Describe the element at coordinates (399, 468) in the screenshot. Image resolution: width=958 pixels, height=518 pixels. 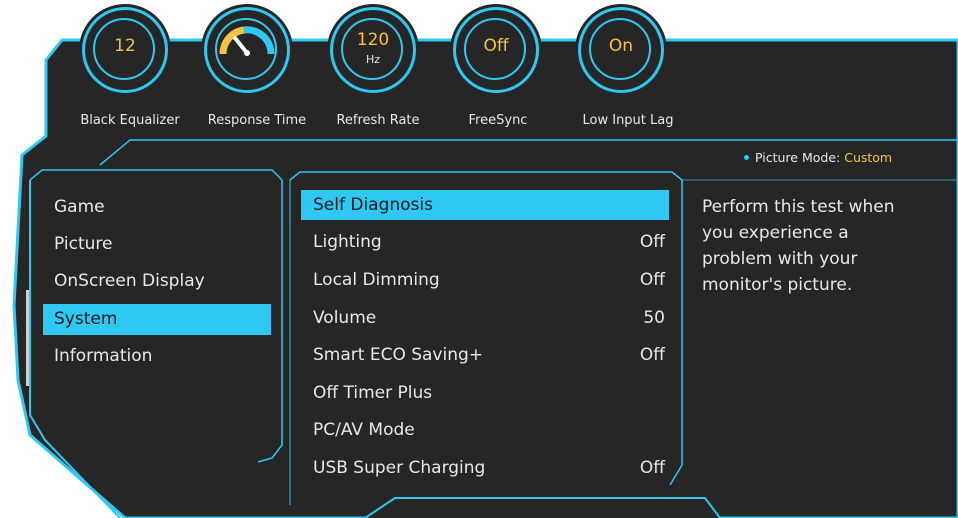
I see `item-label: USB Super Charging` at that location.